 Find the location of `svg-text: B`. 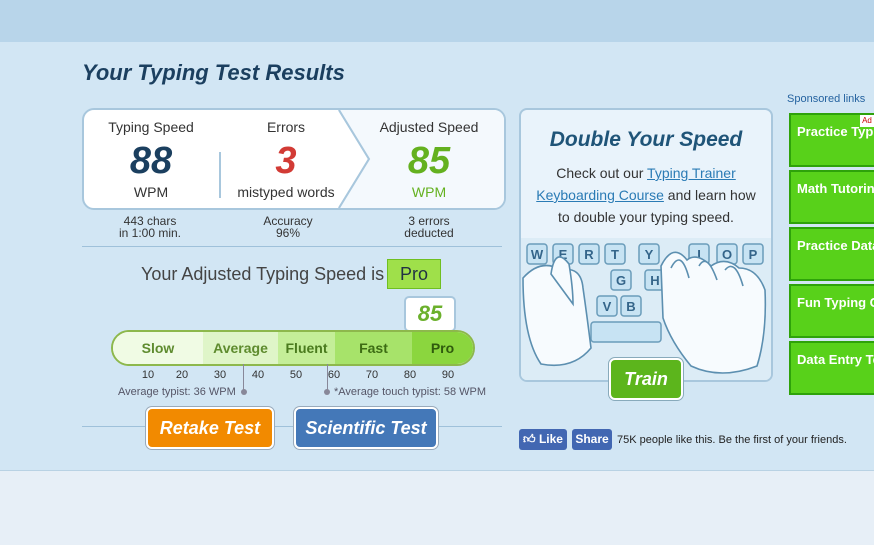

svg-text: B is located at coordinates (630, 306).